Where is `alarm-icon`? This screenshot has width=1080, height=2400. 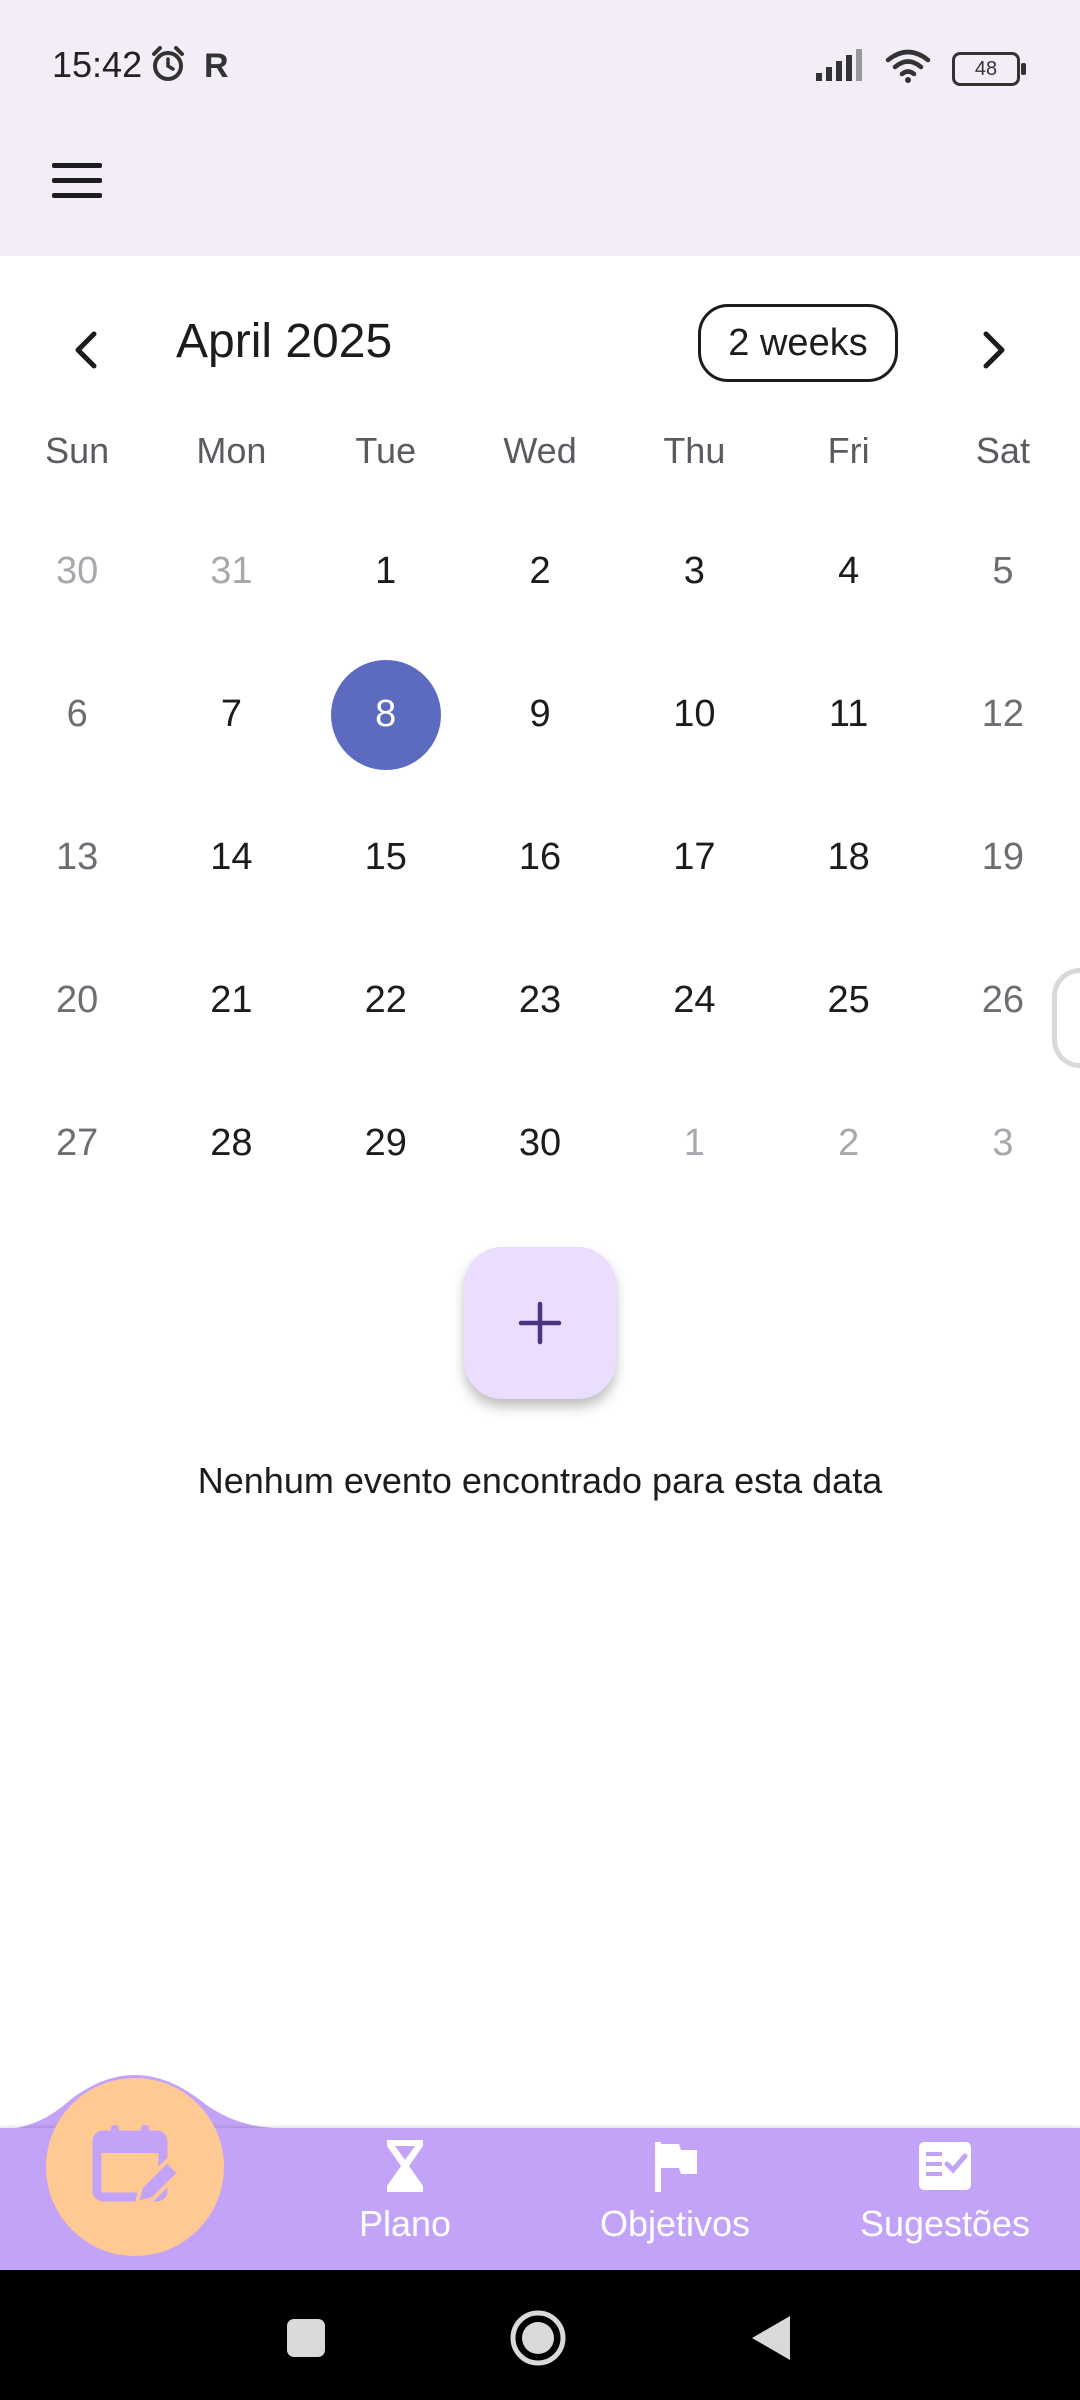
alarm-icon is located at coordinates (168, 66).